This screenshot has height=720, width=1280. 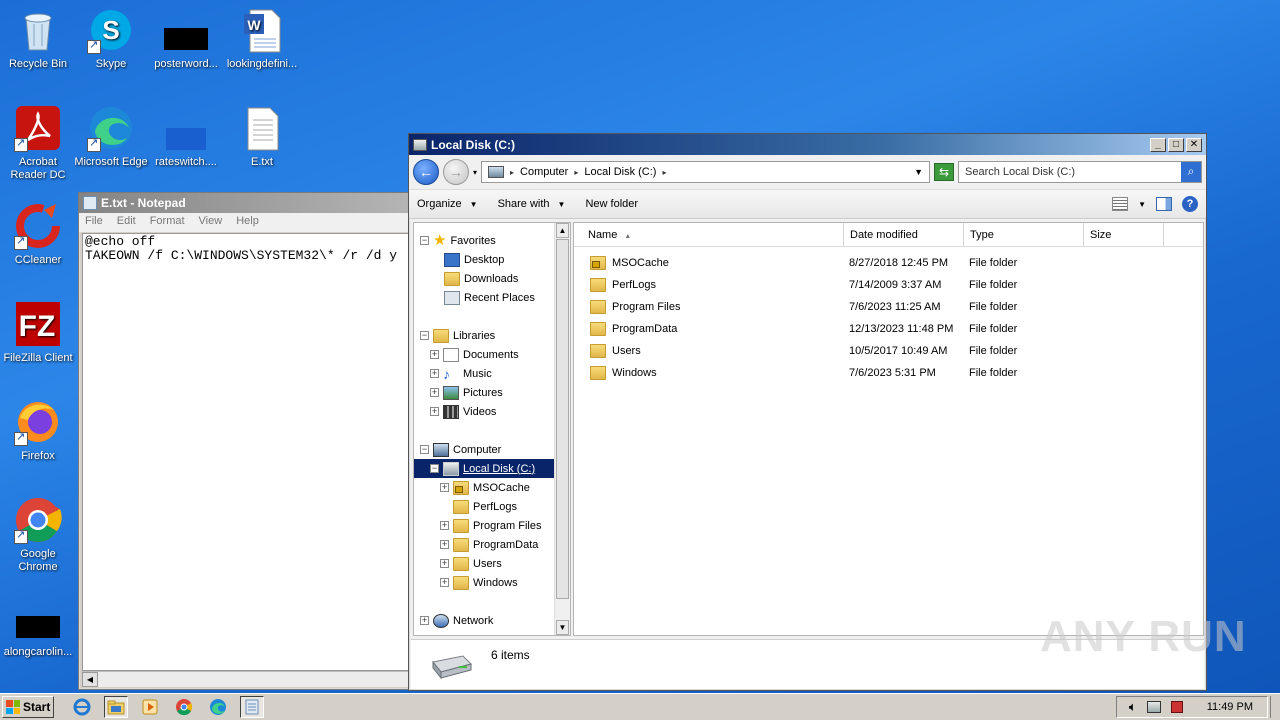 What do you see at coordinates (246, 679) in the screenshot?
I see `notepad-horizontal-scrollbar: ◀` at bounding box center [246, 679].